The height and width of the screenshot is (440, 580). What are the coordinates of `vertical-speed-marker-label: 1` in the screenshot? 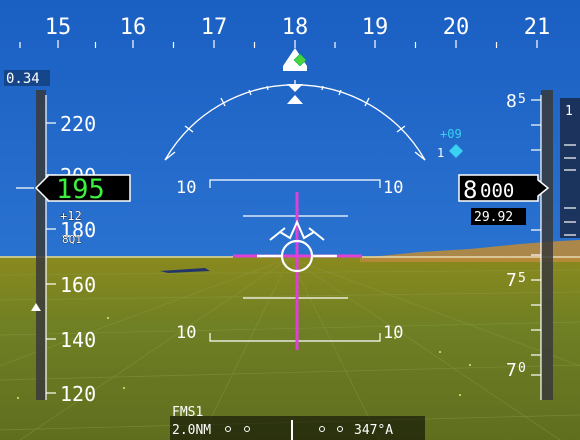 It's located at (440, 153).